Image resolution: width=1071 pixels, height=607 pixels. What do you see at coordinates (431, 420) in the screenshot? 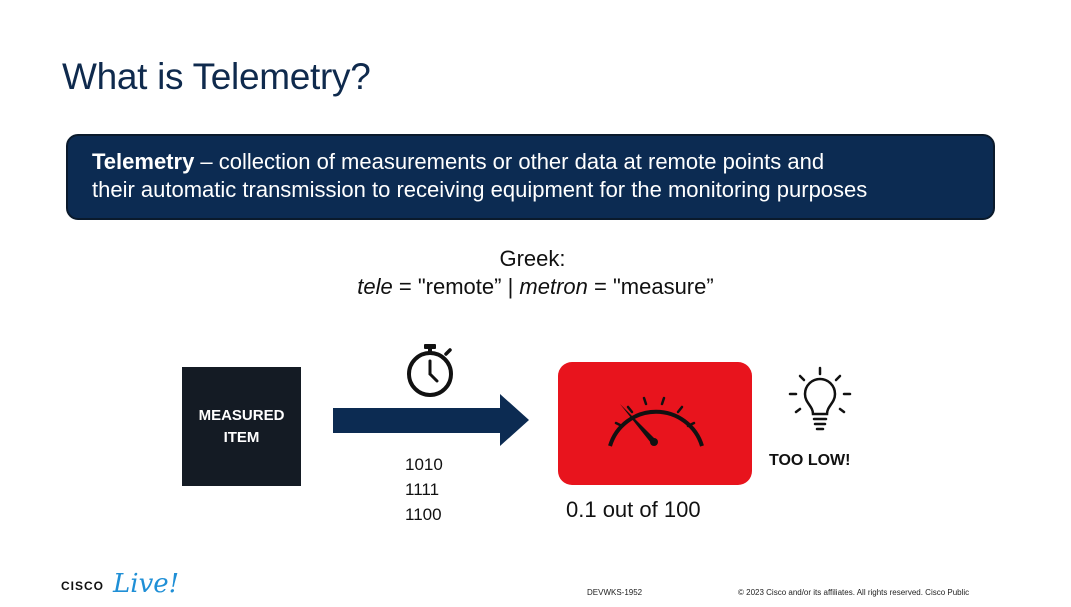
I see `transmission-arrow` at bounding box center [431, 420].